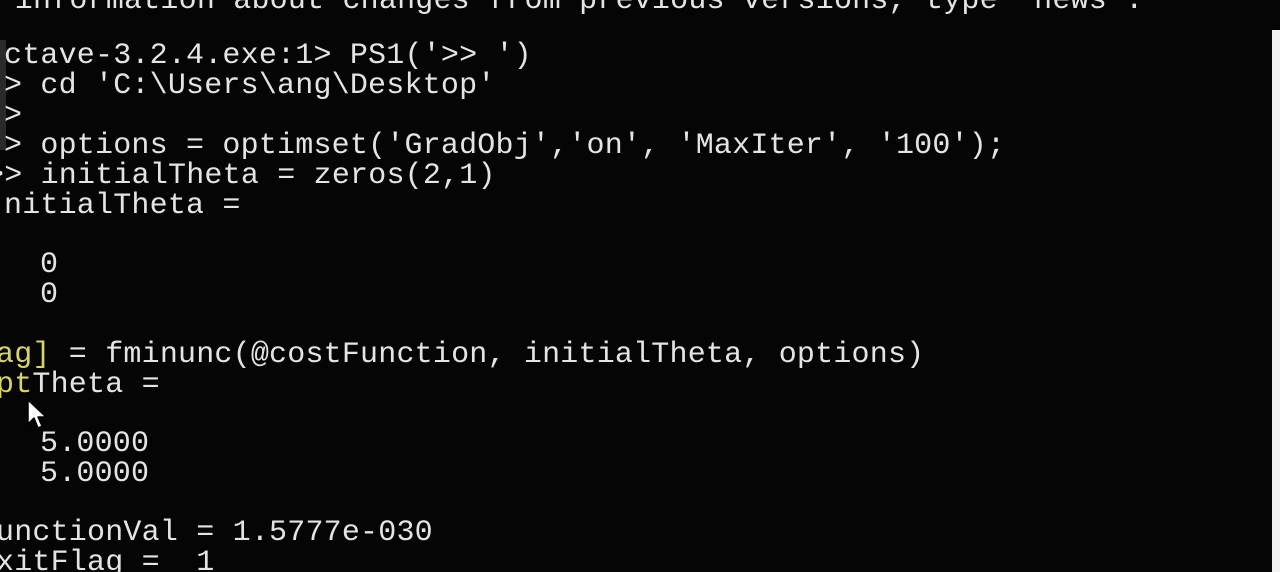 The height and width of the screenshot is (572, 1280). Describe the element at coordinates (49, 295) in the screenshot. I see `terminal-line-theta-value-2: 0` at that location.